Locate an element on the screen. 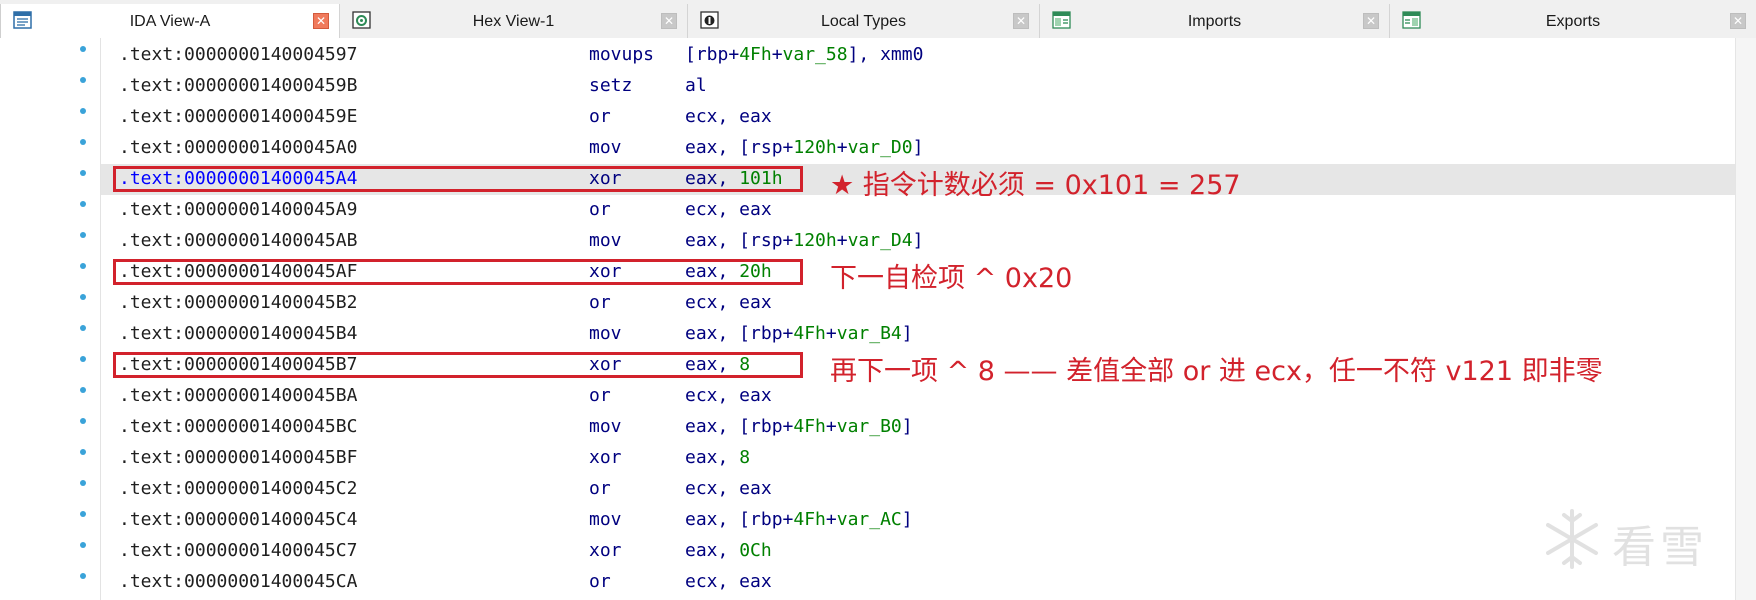  instruction-mnemonic: setz is located at coordinates (610, 85).